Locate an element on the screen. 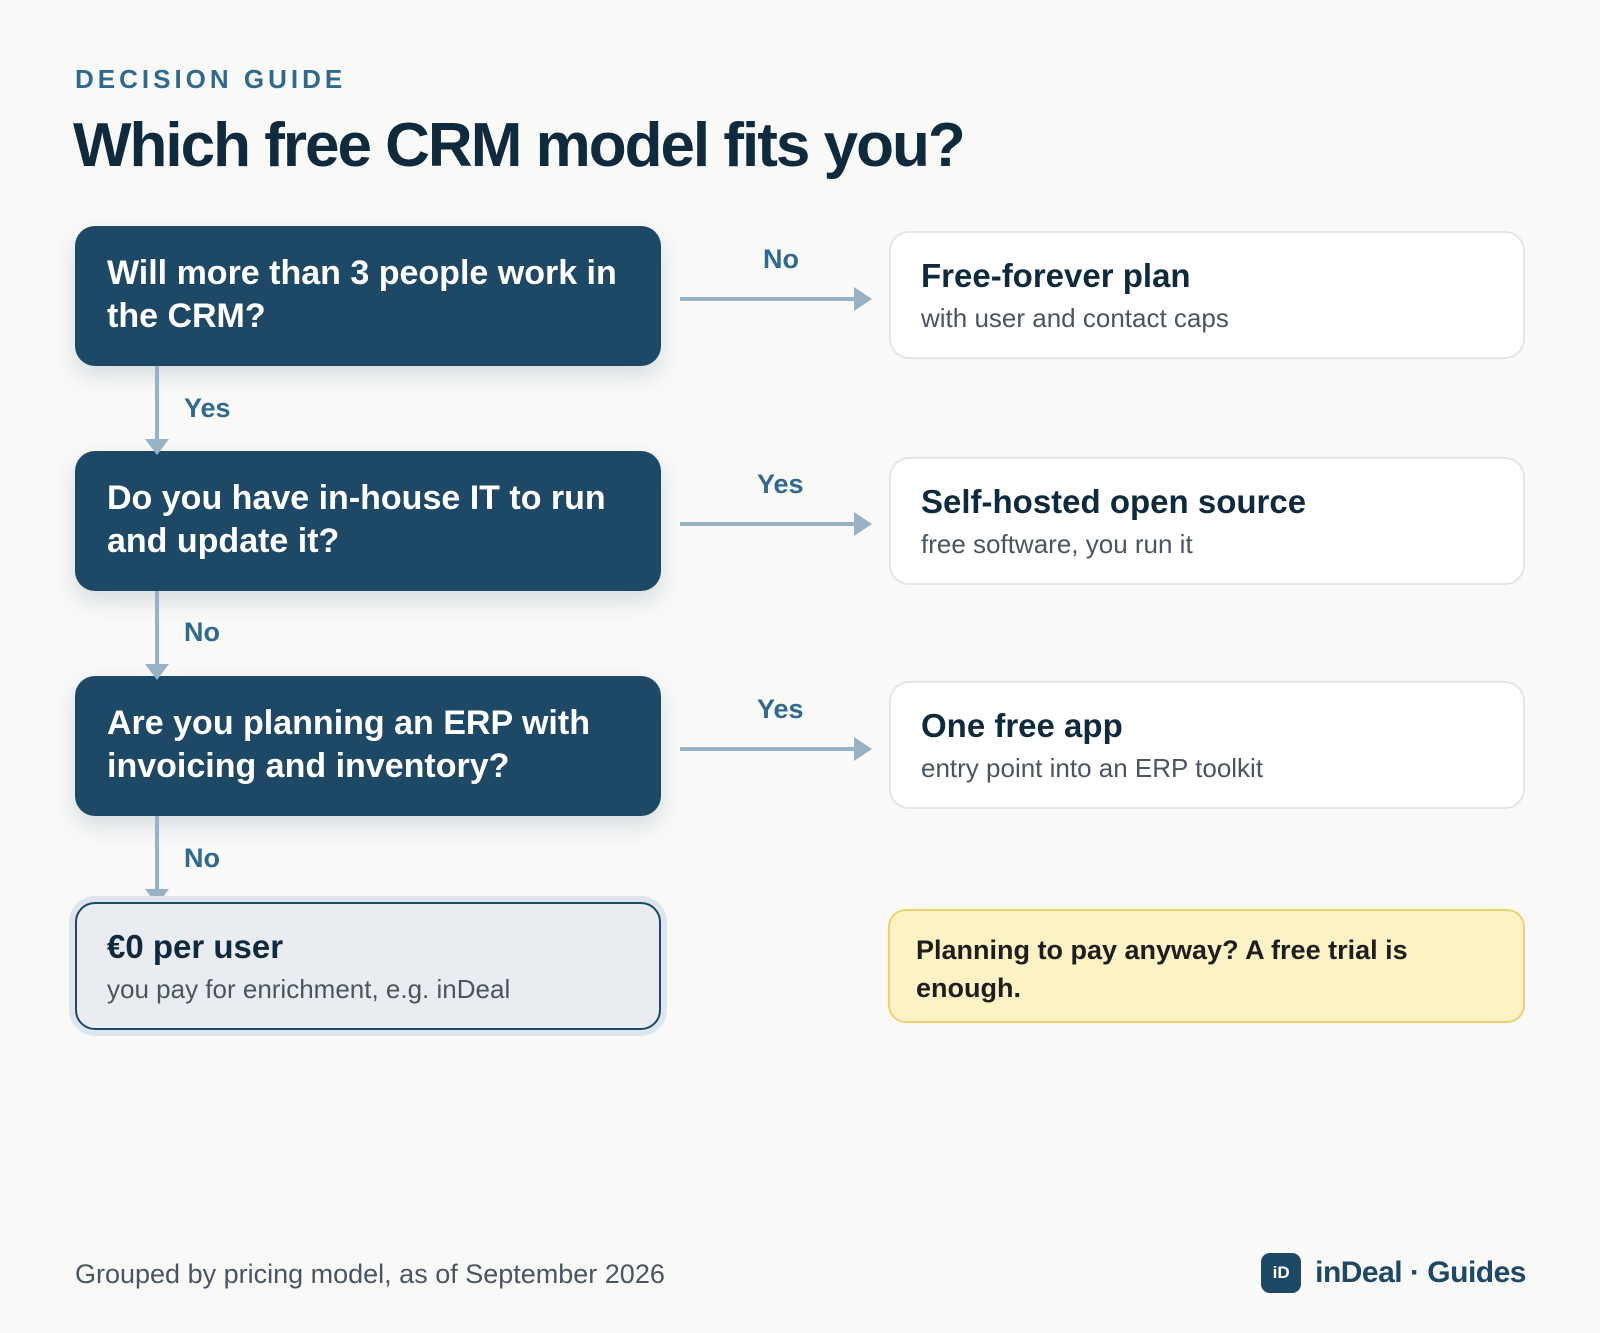 This screenshot has width=1600, height=1333. outcome-subtitle: with user and contact caps is located at coordinates (1075, 318).